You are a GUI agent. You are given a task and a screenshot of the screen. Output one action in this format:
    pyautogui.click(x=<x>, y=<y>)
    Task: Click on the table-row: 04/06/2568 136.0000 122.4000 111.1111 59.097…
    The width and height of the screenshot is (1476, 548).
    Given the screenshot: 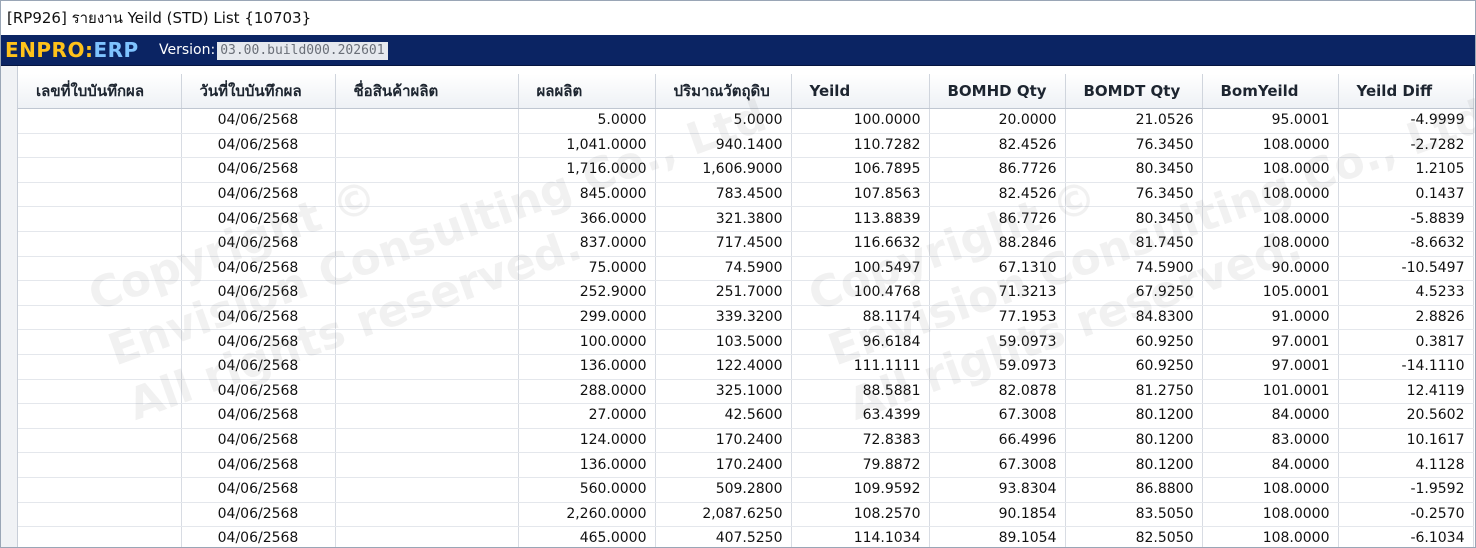 What is the action you would take?
    pyautogui.click(x=746, y=367)
    